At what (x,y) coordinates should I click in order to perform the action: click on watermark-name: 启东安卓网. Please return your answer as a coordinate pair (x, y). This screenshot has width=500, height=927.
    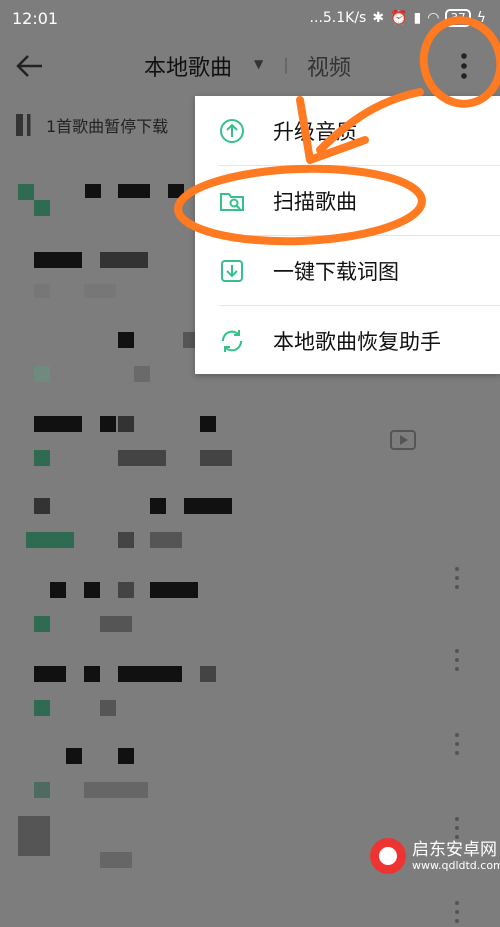
    Looking at the image, I should click on (454, 849).